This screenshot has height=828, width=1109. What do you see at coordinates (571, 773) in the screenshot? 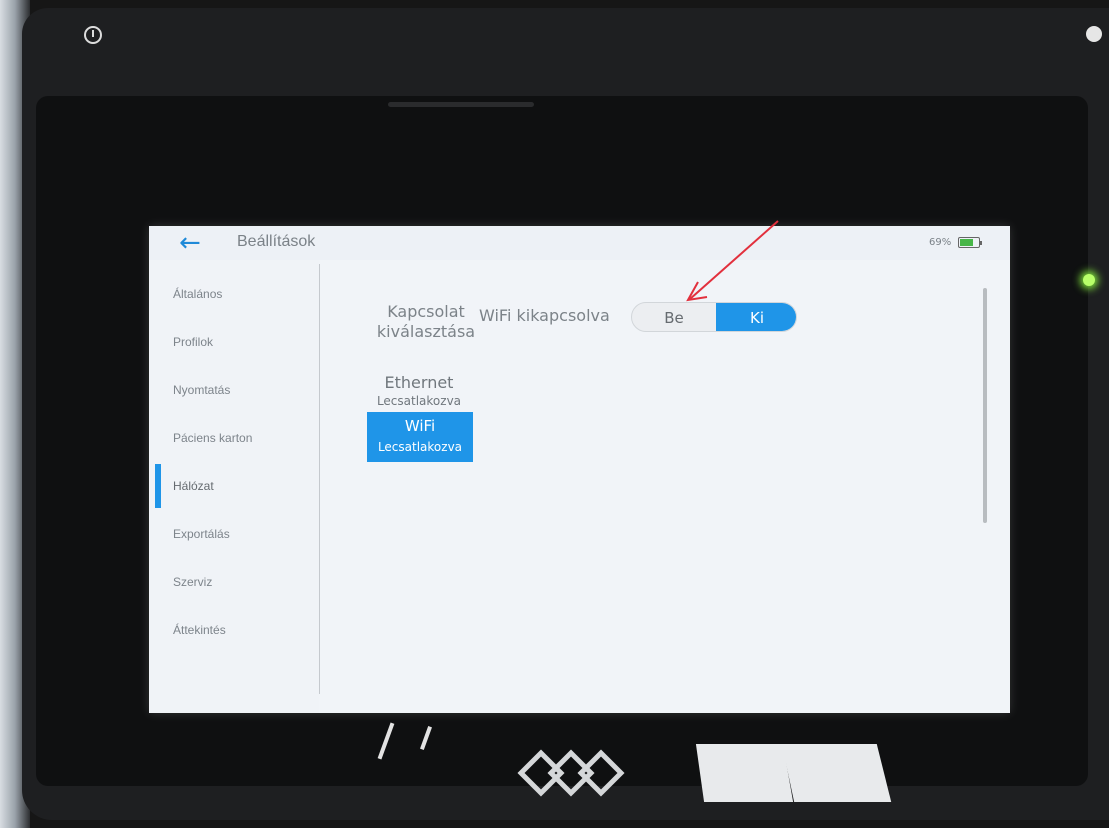
I see `brand-logo-icon` at bounding box center [571, 773].